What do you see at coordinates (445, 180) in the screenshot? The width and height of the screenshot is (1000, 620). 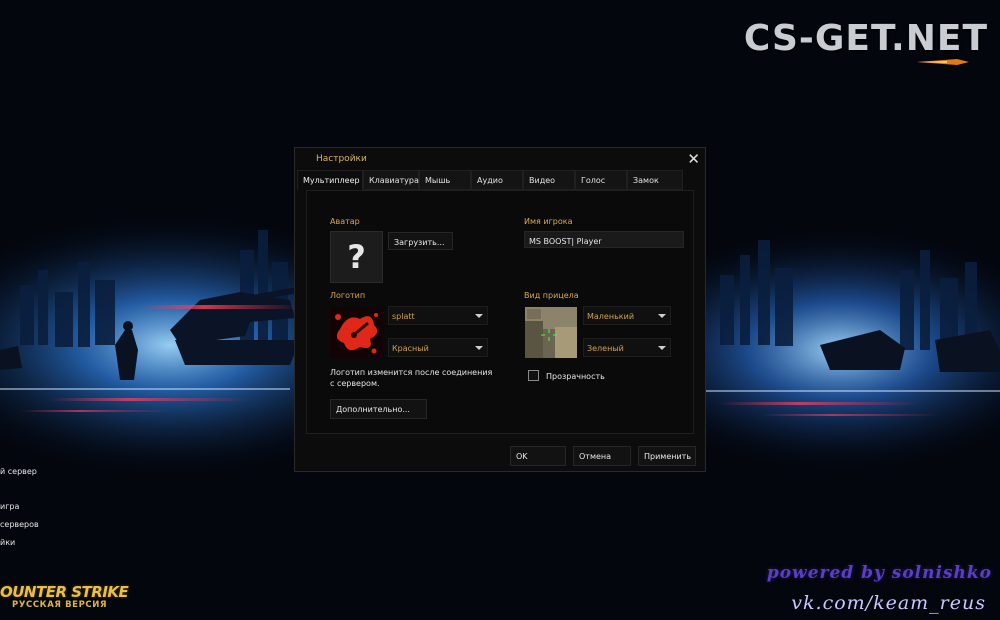 I see `tab-mouse: Мышь` at bounding box center [445, 180].